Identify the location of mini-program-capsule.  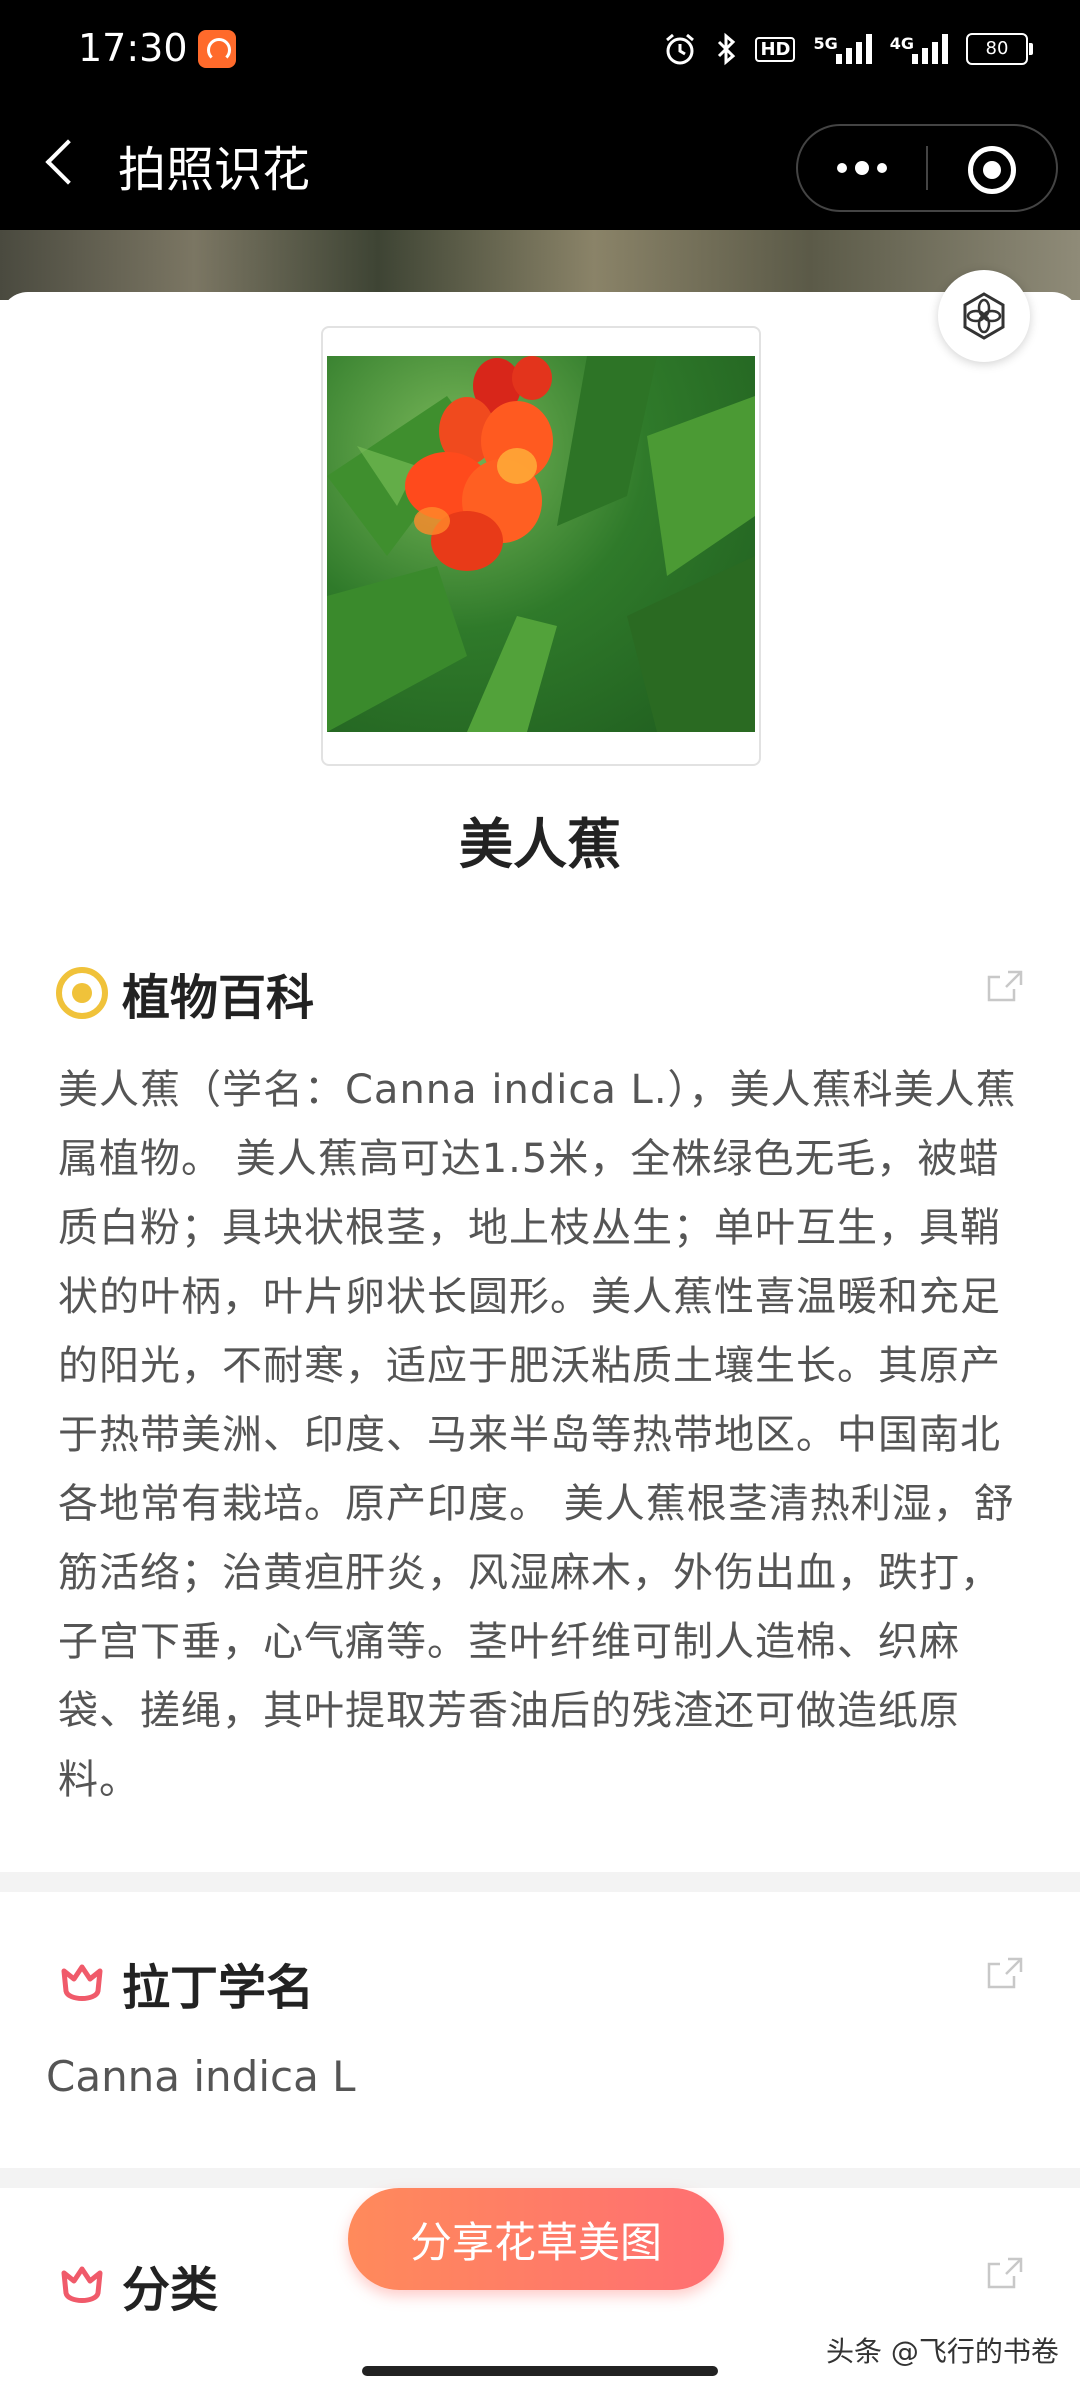
(927, 168).